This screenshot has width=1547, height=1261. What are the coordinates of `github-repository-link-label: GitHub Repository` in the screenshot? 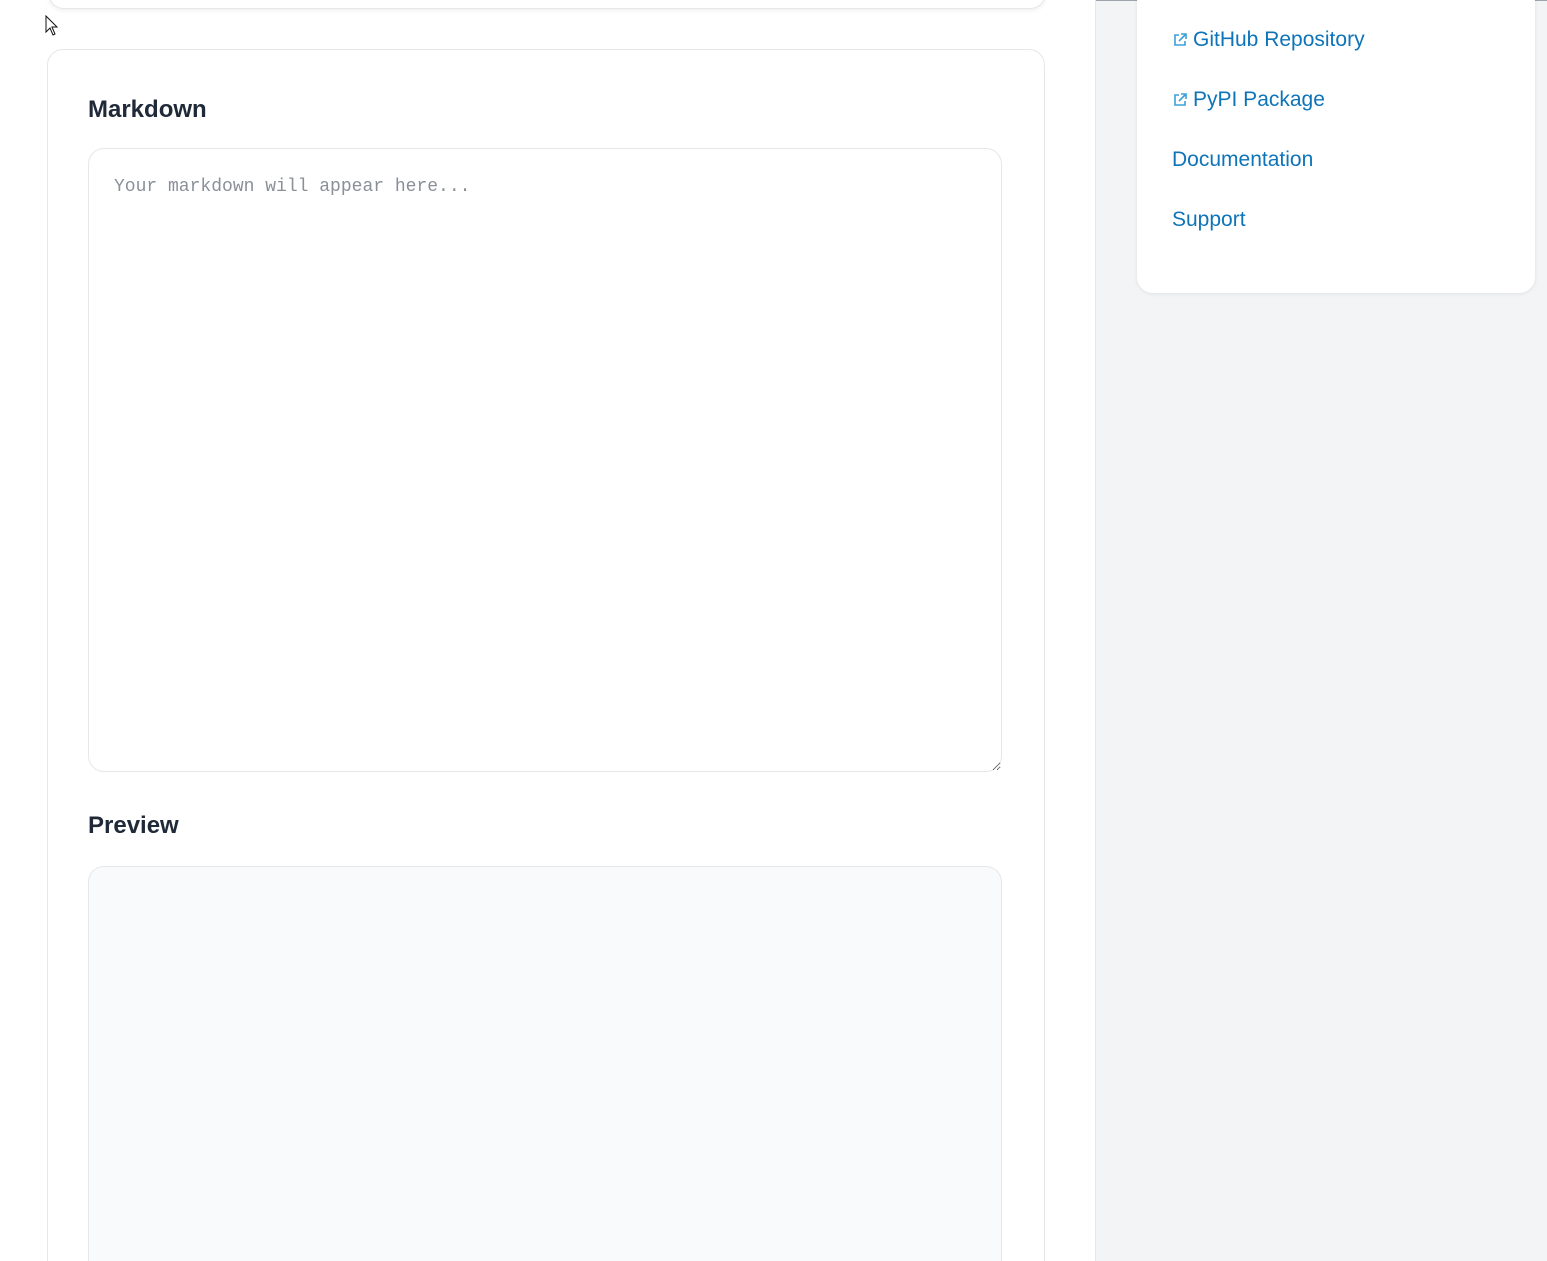 It's located at (1279, 39).